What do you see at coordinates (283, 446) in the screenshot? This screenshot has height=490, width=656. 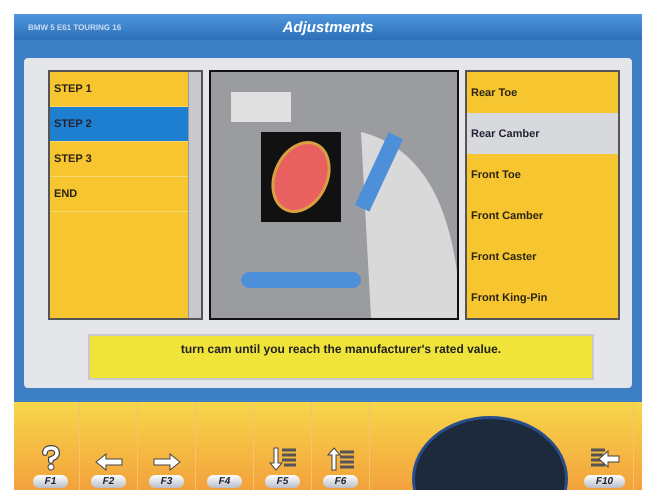 I see `function-key: F5` at bounding box center [283, 446].